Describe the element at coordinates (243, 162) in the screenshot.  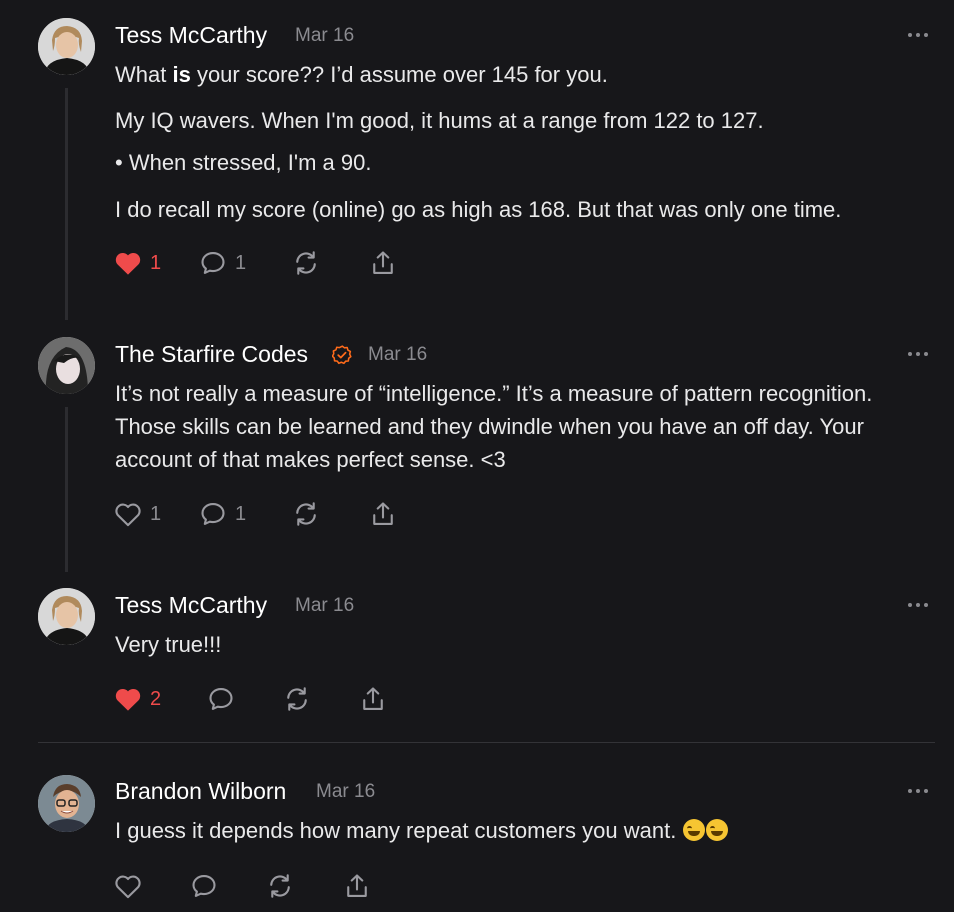
I see `comment-text: • When stressed, I'm a 90.` at that location.